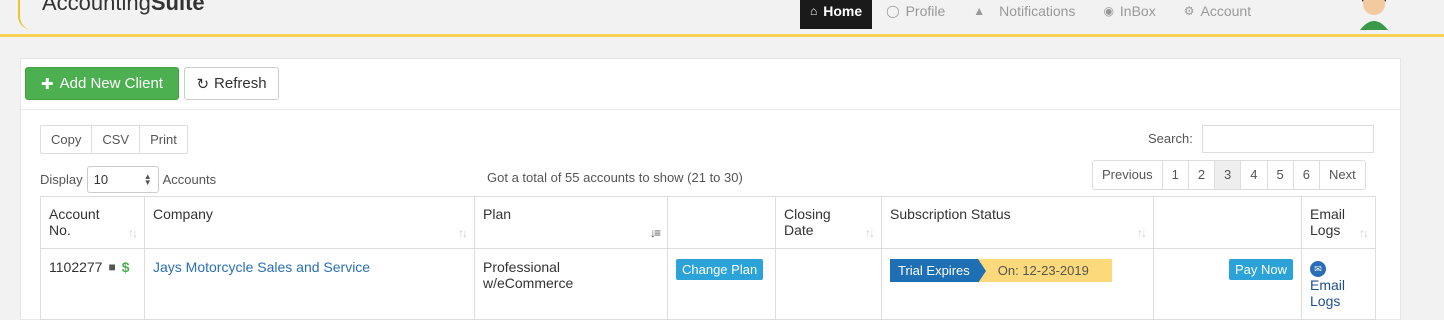 This screenshot has width=1444, height=320. What do you see at coordinates (721, 222) in the screenshot?
I see `col-actions` at bounding box center [721, 222].